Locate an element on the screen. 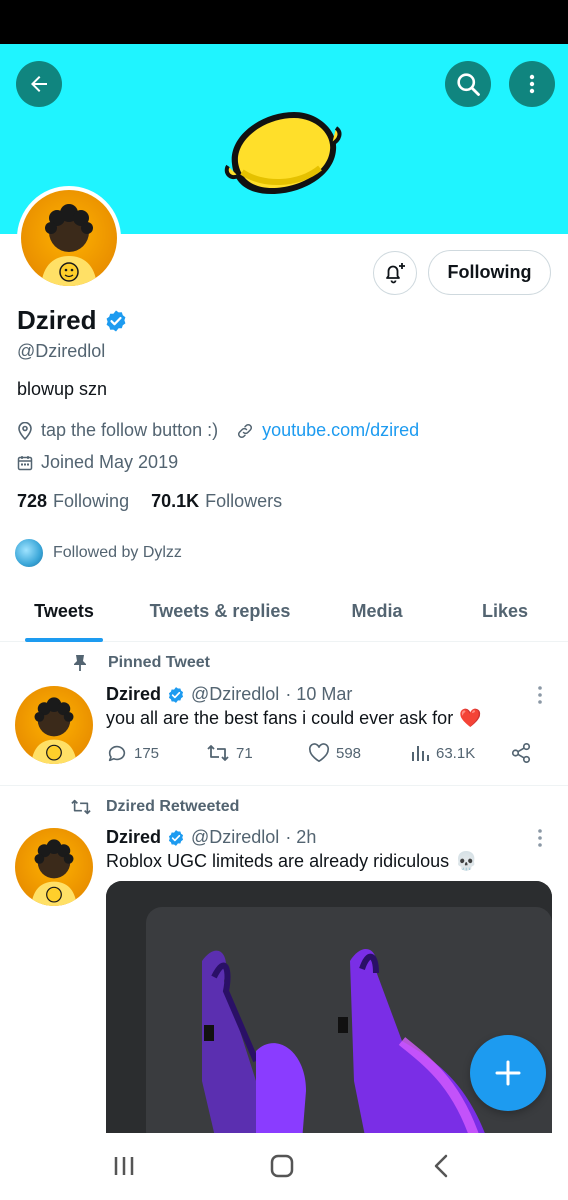 This screenshot has width=568, height=1200. following-count-value: 728 is located at coordinates (32, 501).